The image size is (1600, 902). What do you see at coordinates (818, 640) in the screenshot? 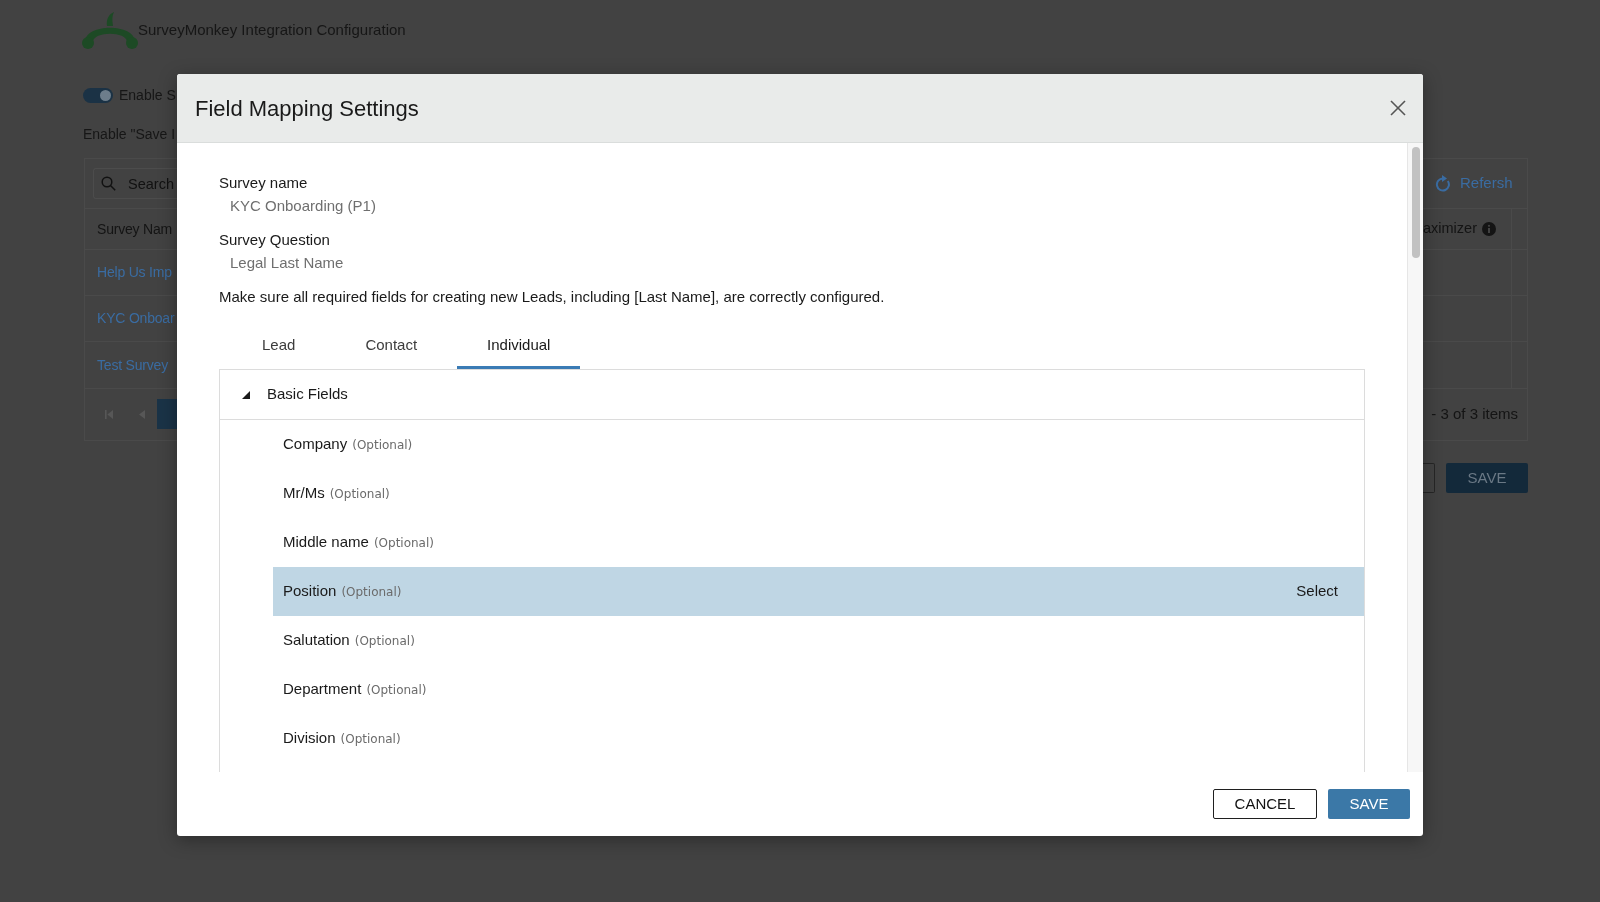
I see `field-row: Salutation (Optional)` at bounding box center [818, 640].